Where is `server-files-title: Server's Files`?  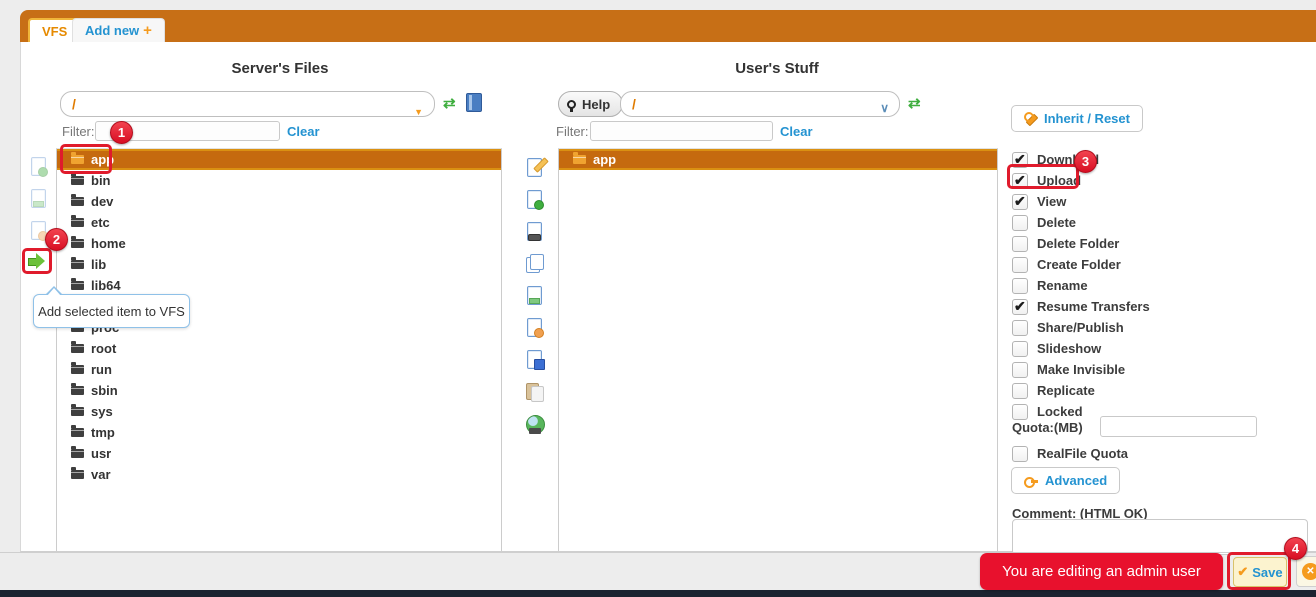 server-files-title: Server's Files is located at coordinates (280, 68).